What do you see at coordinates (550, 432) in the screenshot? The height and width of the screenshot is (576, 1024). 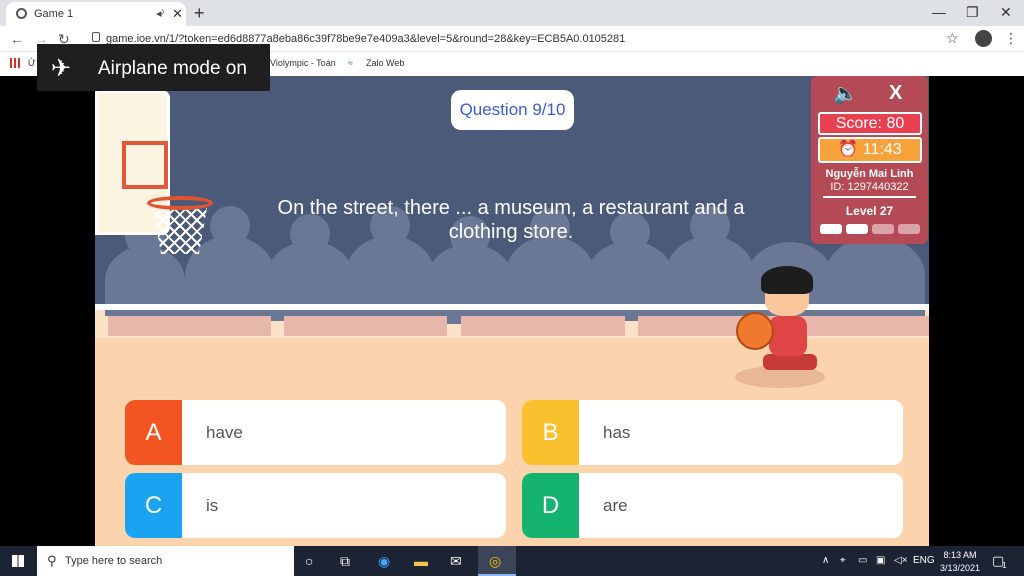 I see `answer-letter: B` at bounding box center [550, 432].